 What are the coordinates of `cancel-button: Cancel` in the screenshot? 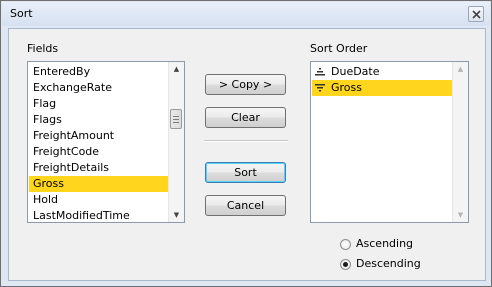 It's located at (245, 205).